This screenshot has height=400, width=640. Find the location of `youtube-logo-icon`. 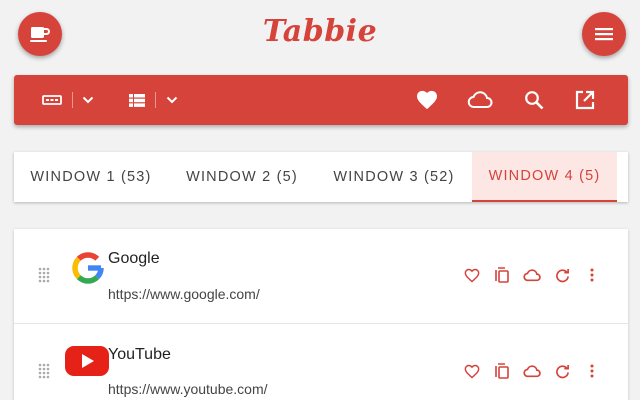

youtube-logo-icon is located at coordinates (87, 361).